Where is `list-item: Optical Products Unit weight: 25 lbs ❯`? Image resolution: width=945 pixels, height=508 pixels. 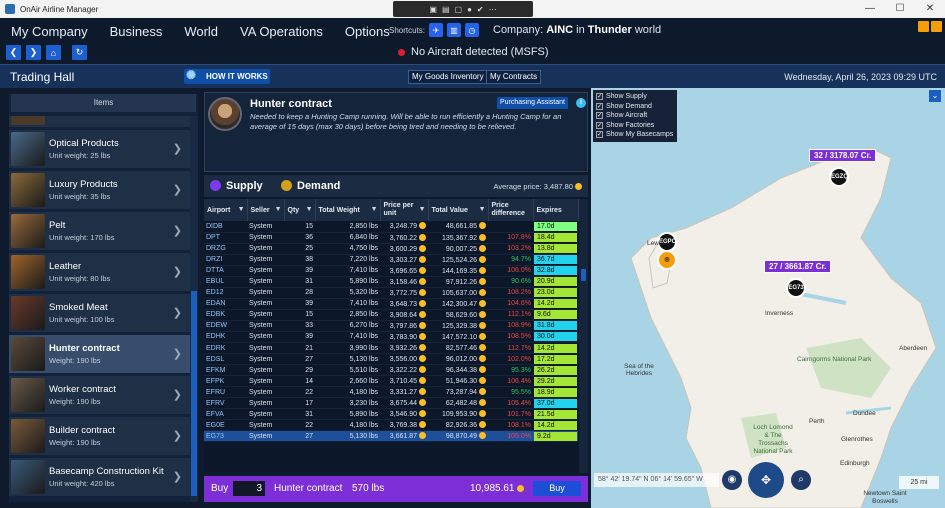
list-item: Optical Products Unit weight: 25 lbs ❯ is located at coordinates (99, 149).